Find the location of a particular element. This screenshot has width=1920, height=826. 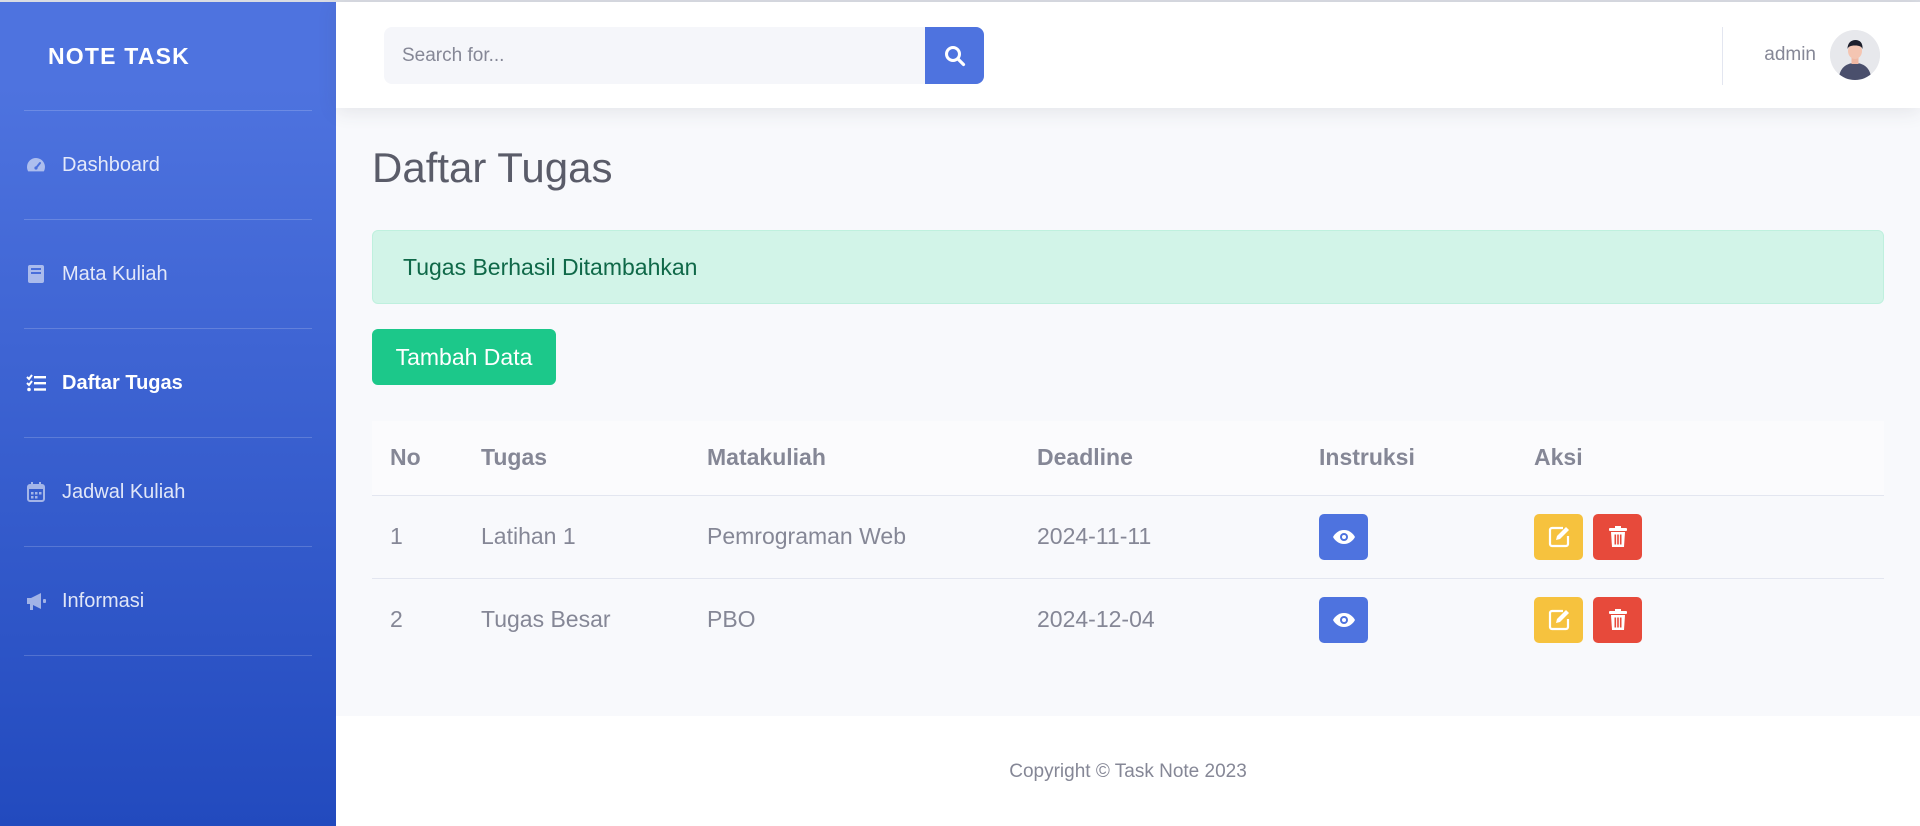

topbar-divider is located at coordinates (1722, 56).